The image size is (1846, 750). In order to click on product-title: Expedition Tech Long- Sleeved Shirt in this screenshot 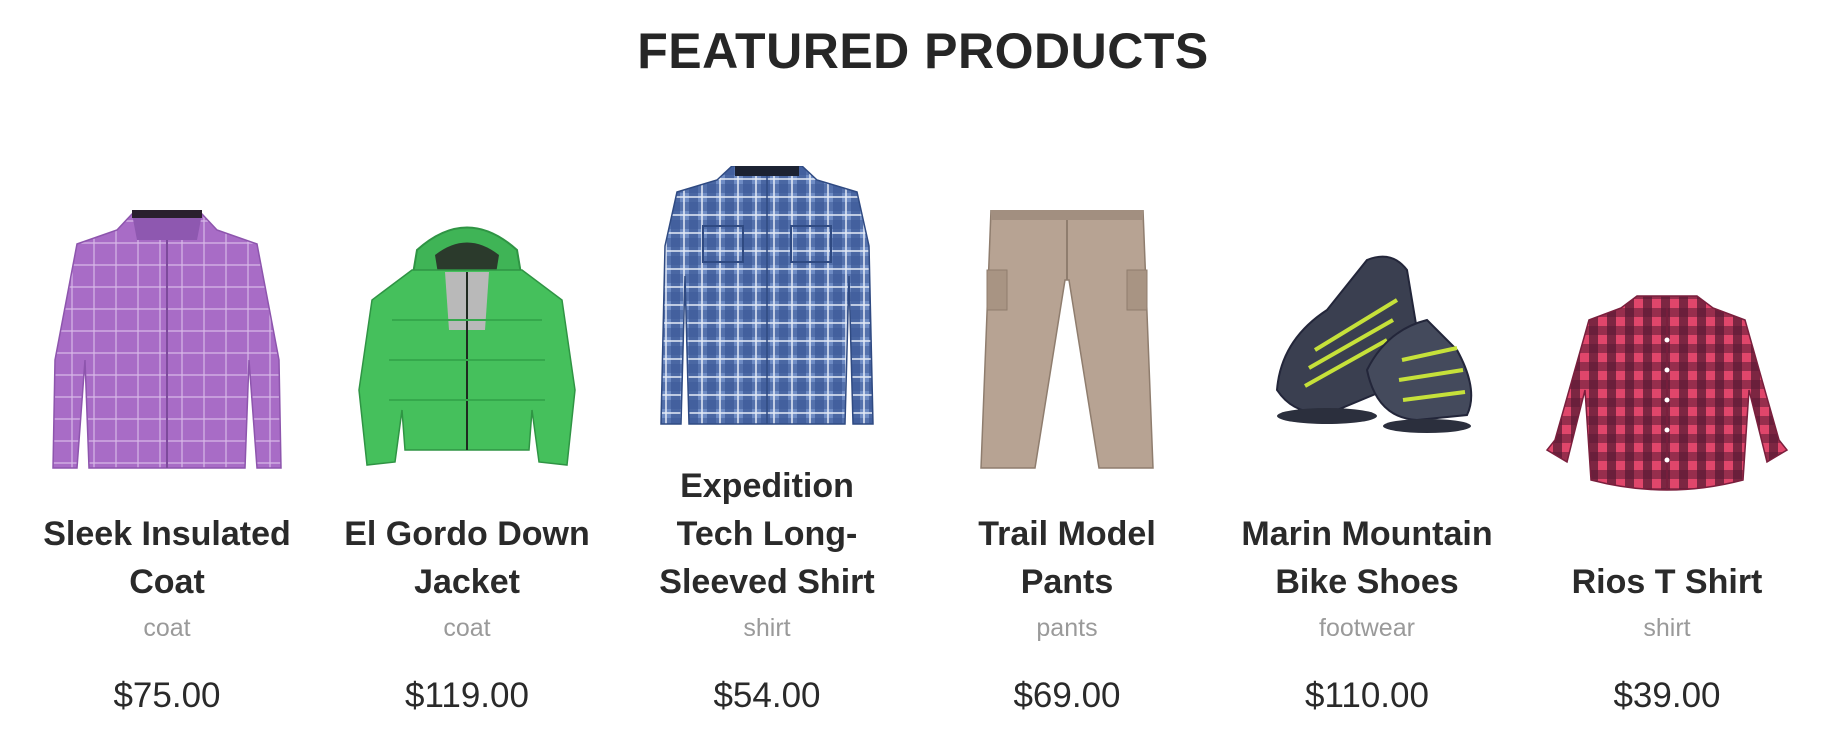, I will do `click(767, 534)`.